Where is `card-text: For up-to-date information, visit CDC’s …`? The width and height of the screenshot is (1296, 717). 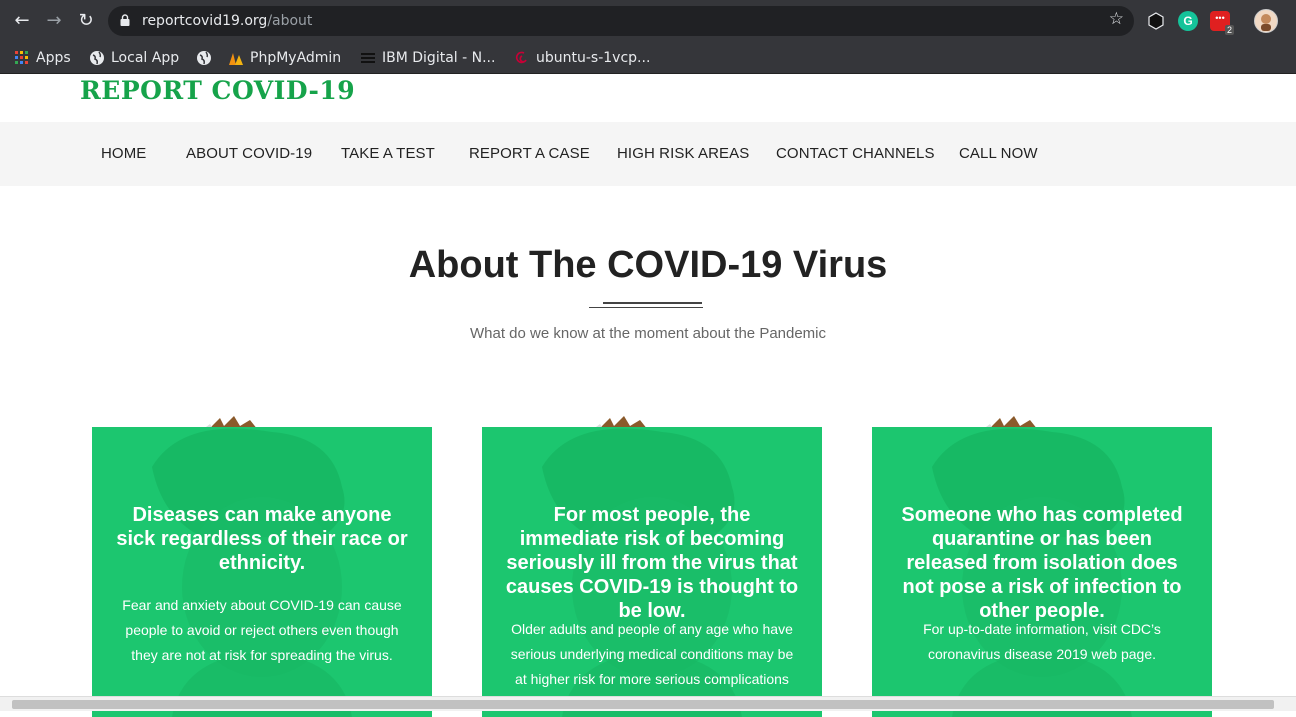
card-text: For up-to-date information, visit CDC’s … is located at coordinates (1042, 641).